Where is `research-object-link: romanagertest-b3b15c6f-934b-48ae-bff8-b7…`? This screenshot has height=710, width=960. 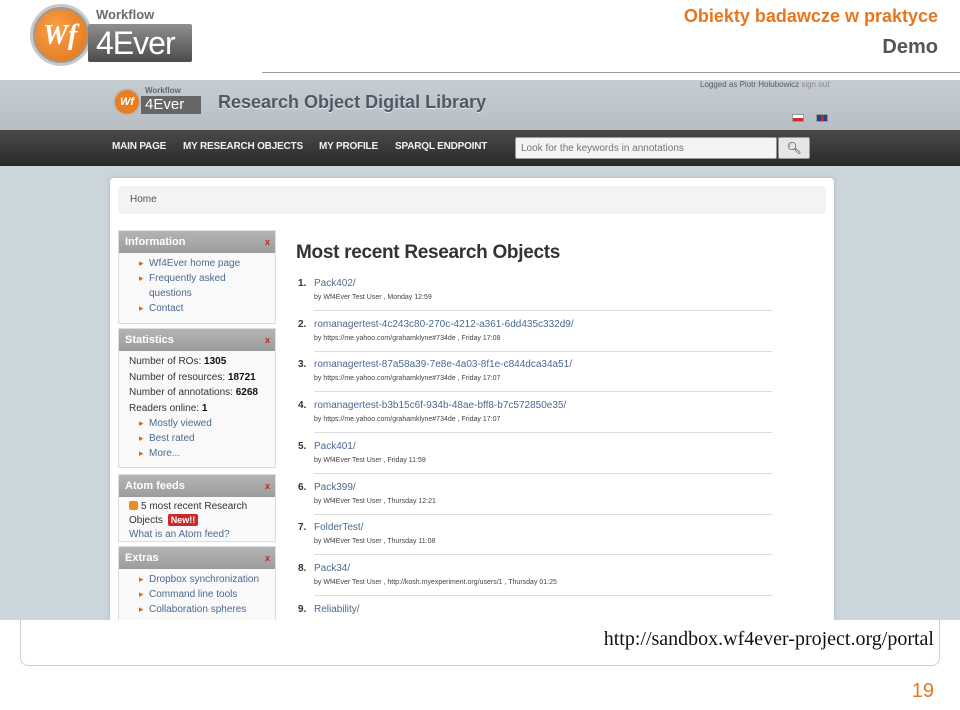 research-object-link: romanagertest-b3b15c6f-934b-48ae-bff8-b7… is located at coordinates (440, 405).